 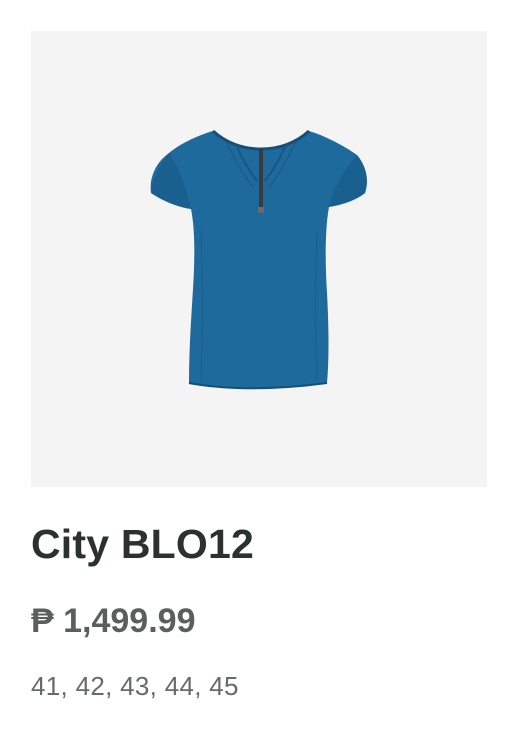 I want to click on blue-blouse-icon, so click(x=258, y=259).